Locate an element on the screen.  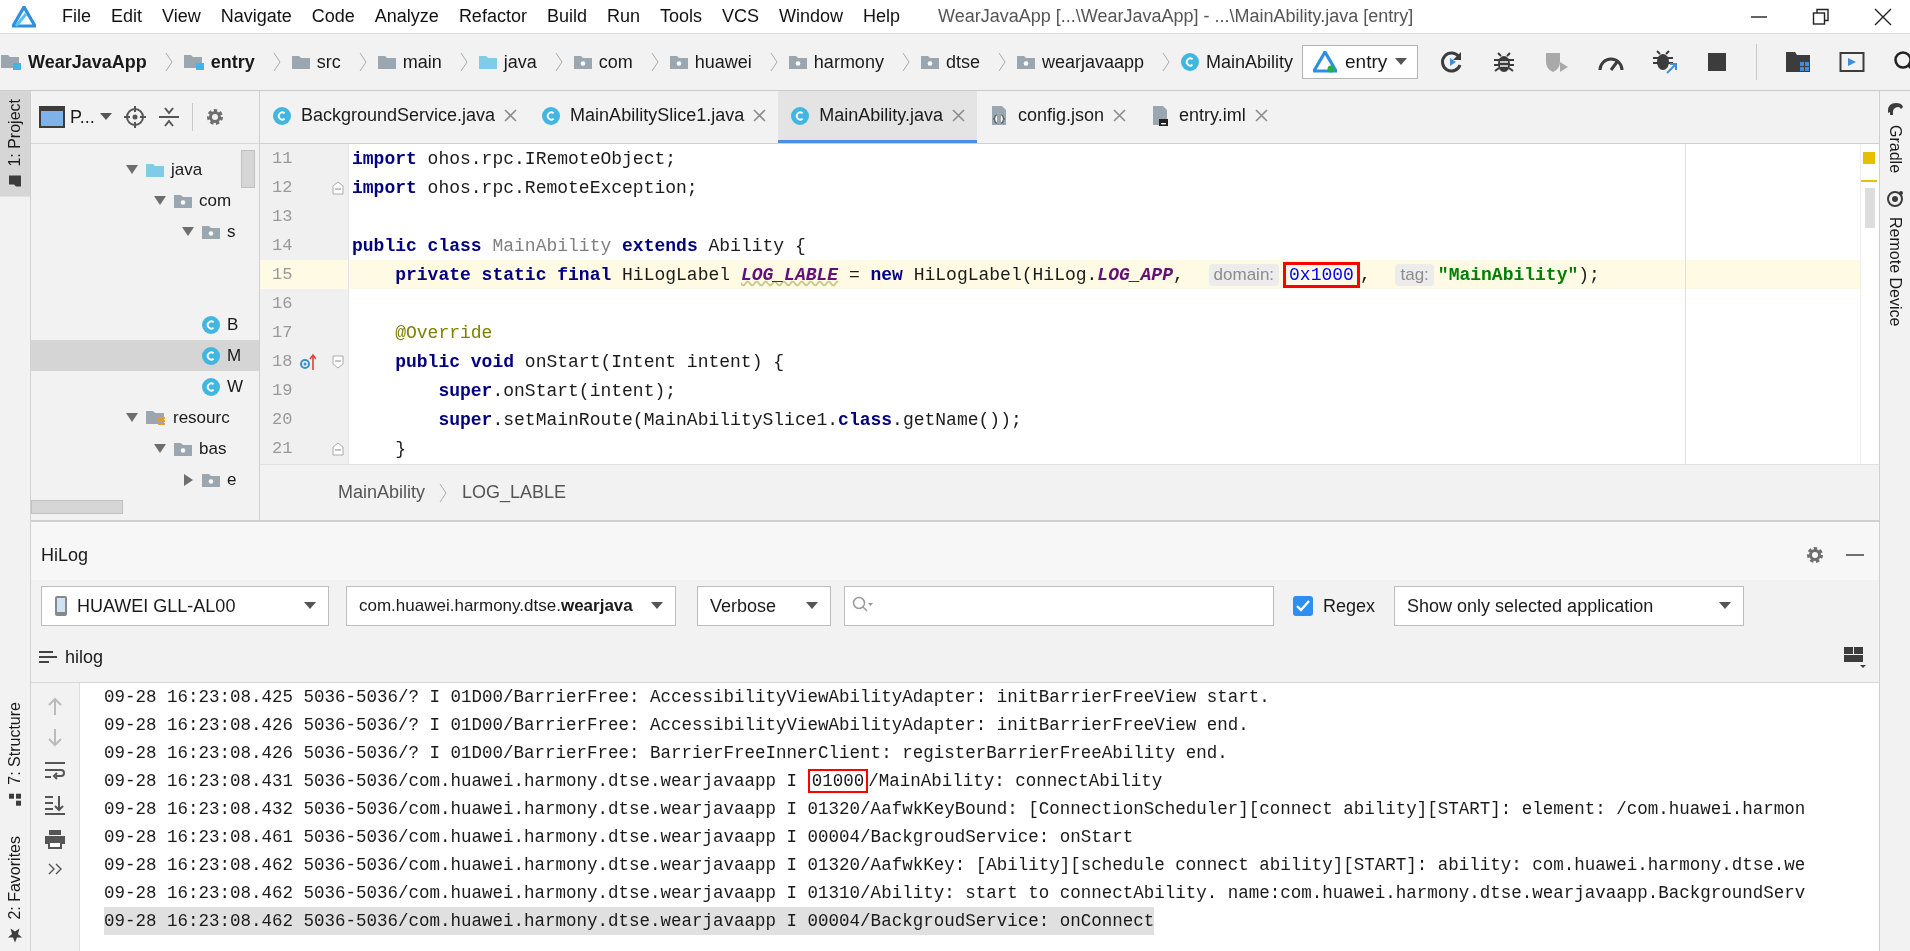
menu-item: Analyze is located at coordinates (406, 16).